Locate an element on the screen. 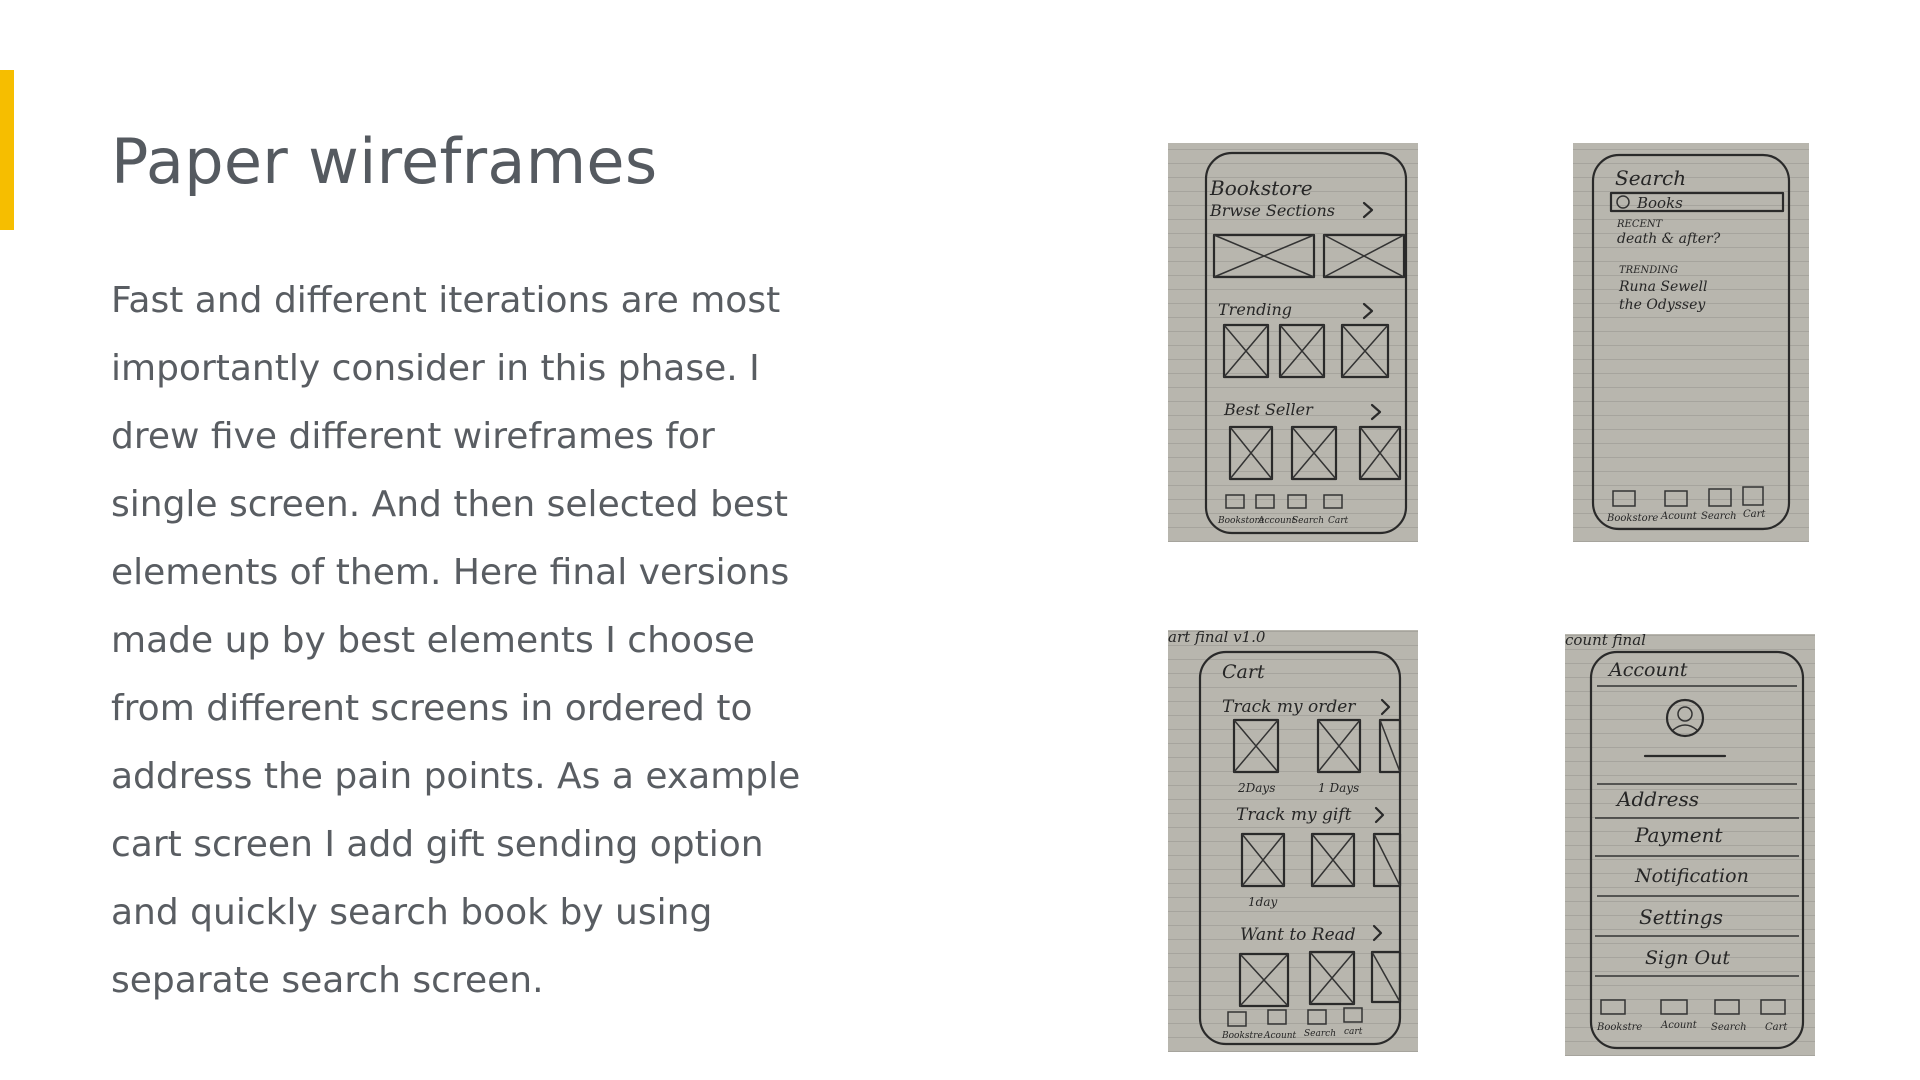 This screenshot has width=1920, height=1080. account-menu-address: Address is located at coordinates (1657, 799).